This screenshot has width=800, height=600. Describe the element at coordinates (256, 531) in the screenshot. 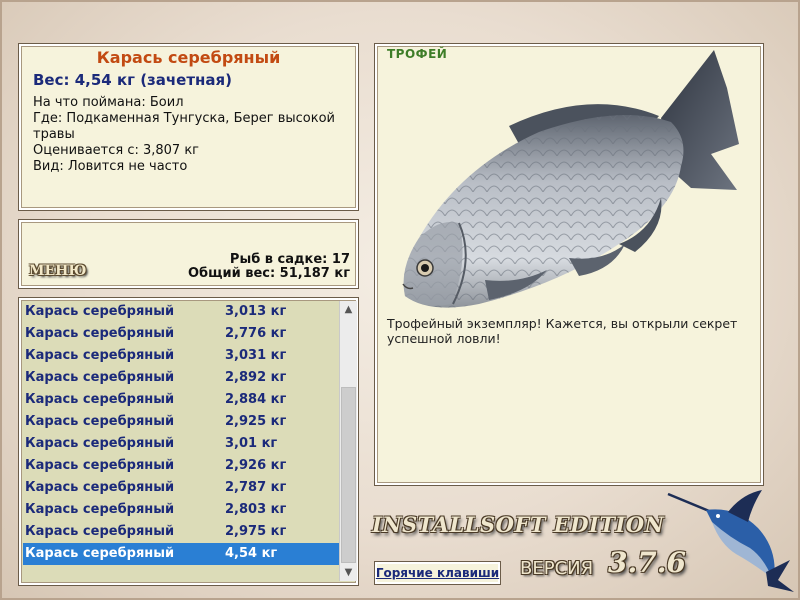

I see `catch-fish-weight: 2,975 кг` at that location.